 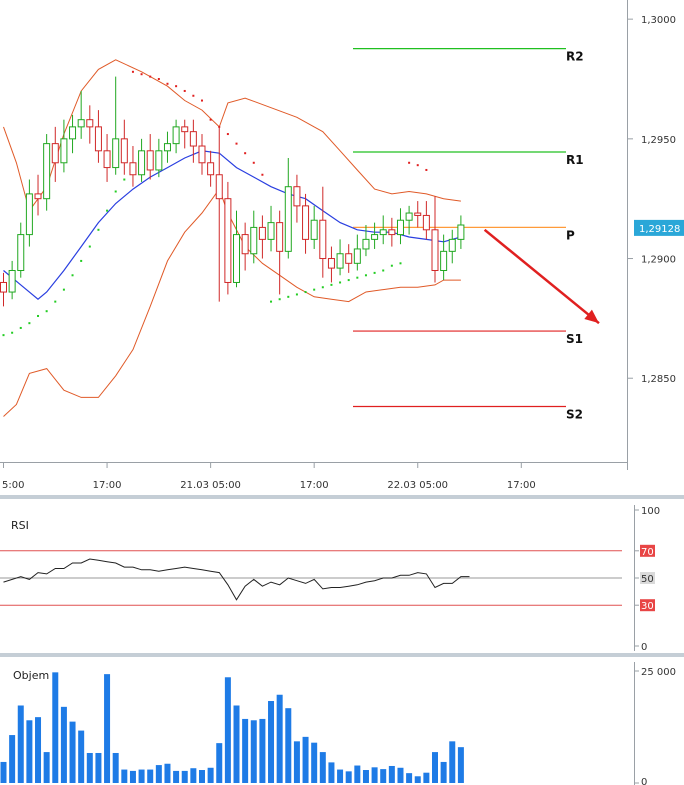 I want to click on rsi-axis: 100 70 50 30 0, so click(x=647, y=579).